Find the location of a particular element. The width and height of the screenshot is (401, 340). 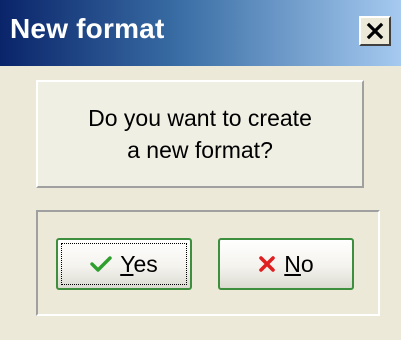

close-icon is located at coordinates (375, 31).